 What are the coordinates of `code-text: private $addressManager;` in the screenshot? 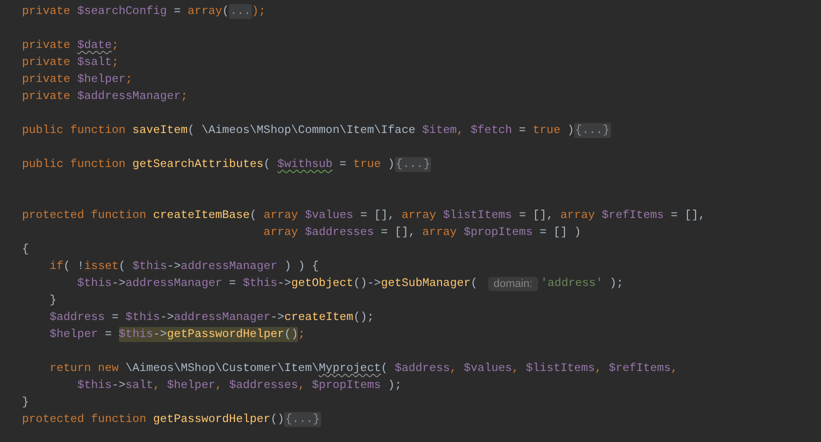 It's located at (105, 96).